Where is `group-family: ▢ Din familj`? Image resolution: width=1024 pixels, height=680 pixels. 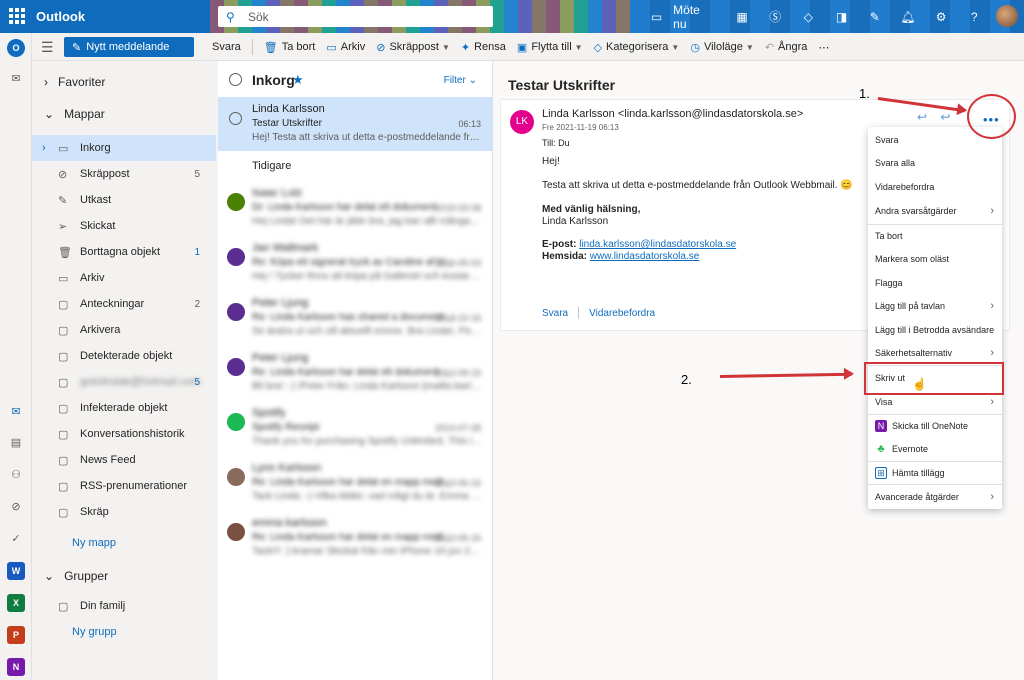 group-family: ▢ Din familj is located at coordinates (124, 606).